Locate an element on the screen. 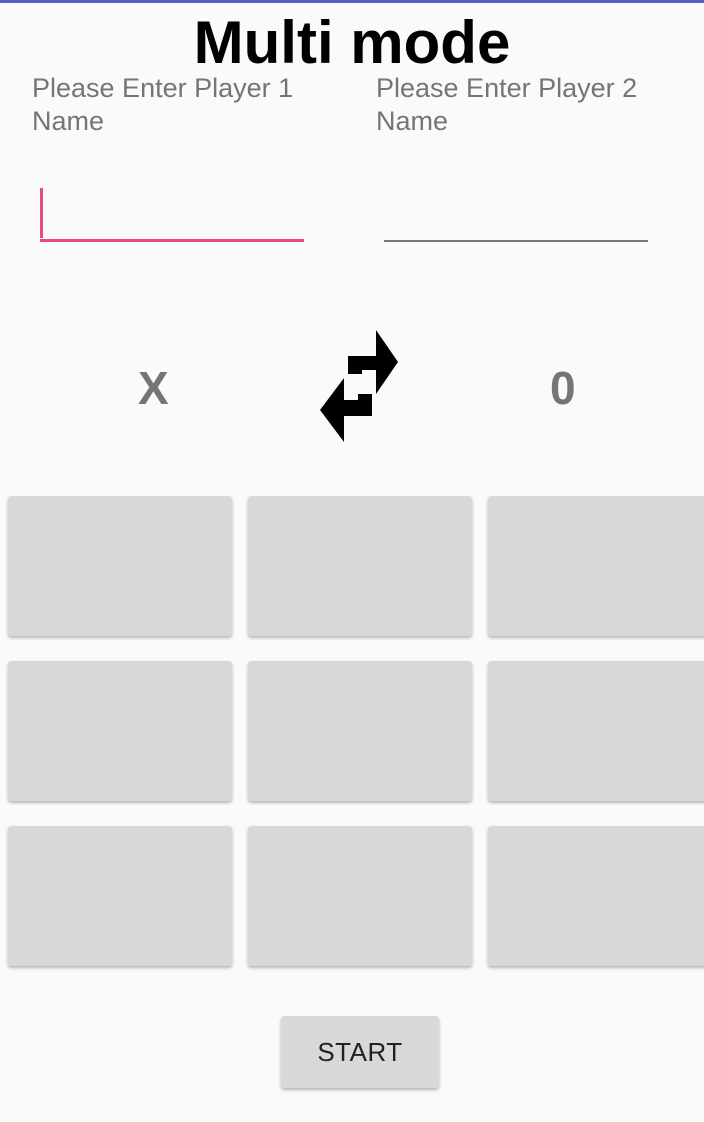 This screenshot has height=1122, width=704. player1-name-label: Please Enter Player 1 Name is located at coordinates (163, 104).